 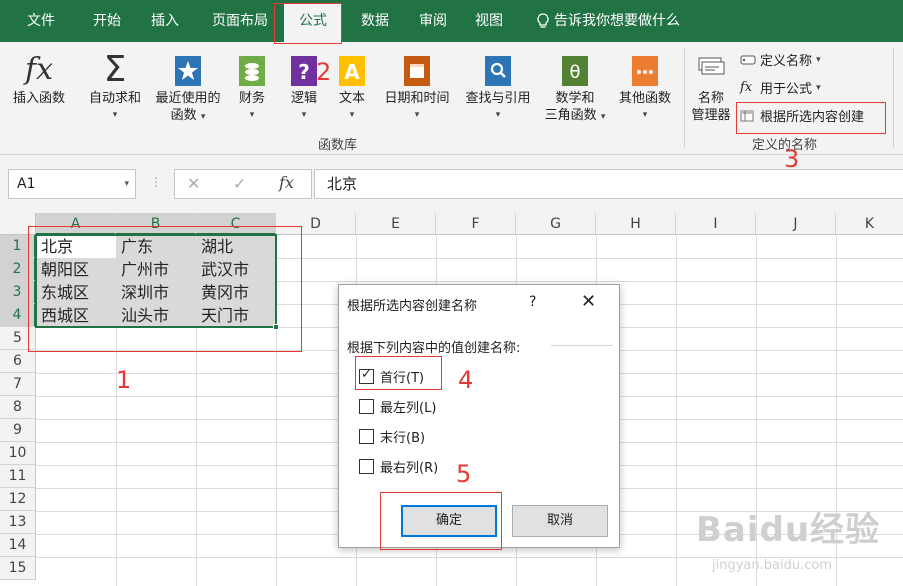 I want to click on dialog-divider, so click(x=582, y=345).